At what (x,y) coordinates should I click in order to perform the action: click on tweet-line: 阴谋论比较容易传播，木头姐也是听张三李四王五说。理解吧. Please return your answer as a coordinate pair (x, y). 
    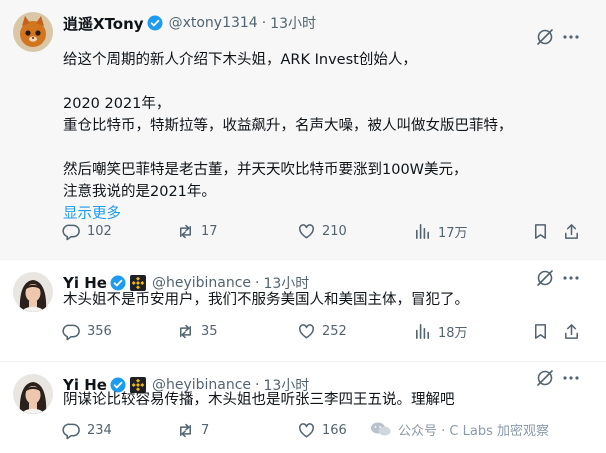
    Looking at the image, I should click on (259, 400).